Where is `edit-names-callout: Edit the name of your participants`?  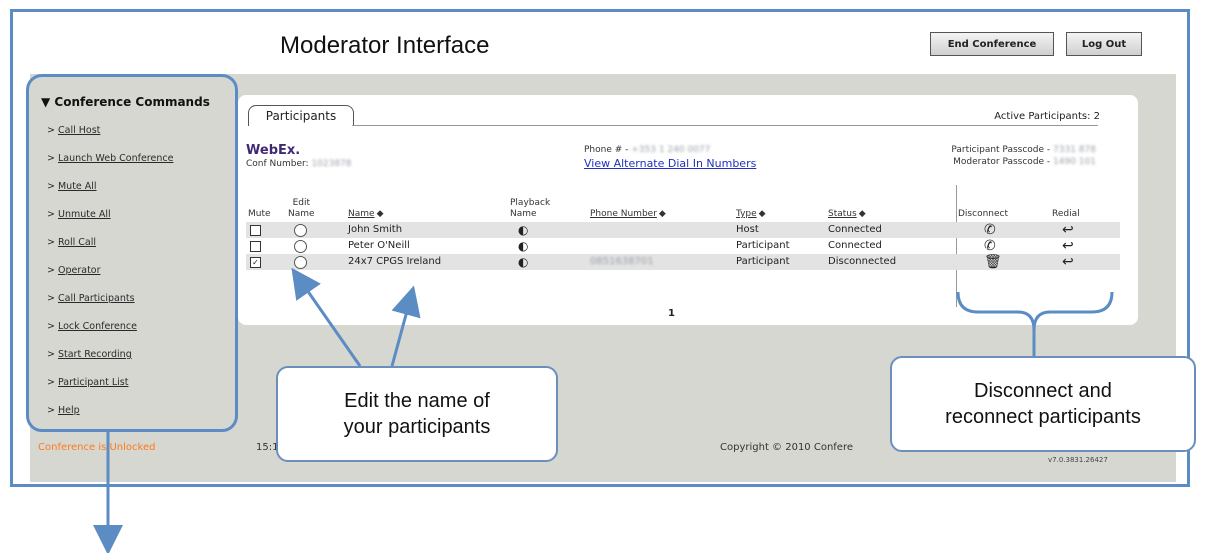
edit-names-callout: Edit the name of your participants is located at coordinates (417, 414).